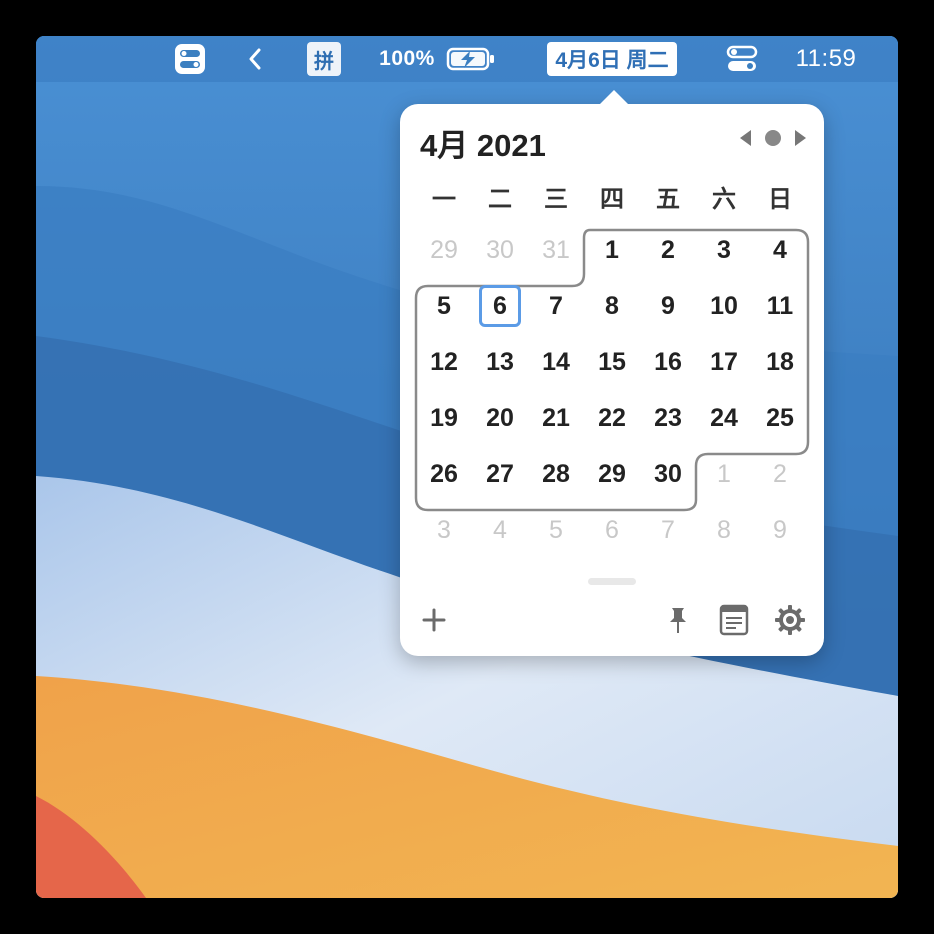 The height and width of the screenshot is (934, 934). Describe the element at coordinates (612, 620) in the screenshot. I see `popover-footer` at that location.